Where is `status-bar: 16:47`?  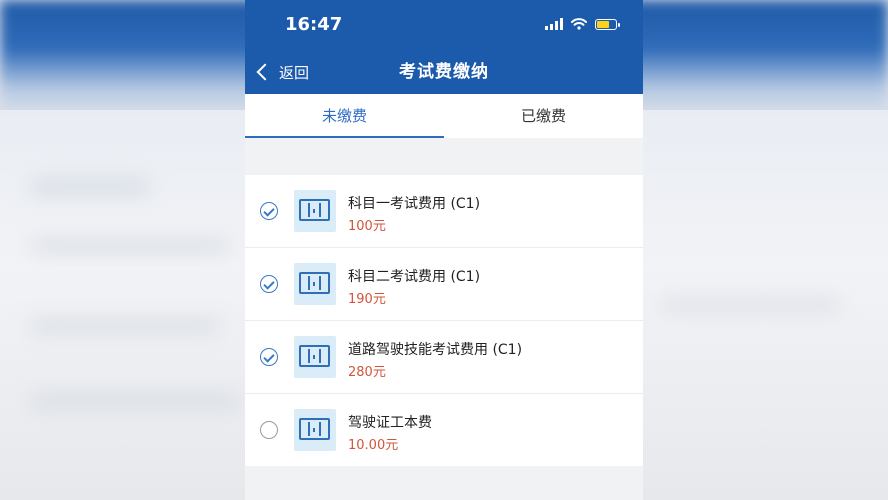
status-bar: 16:47 is located at coordinates (444, 25).